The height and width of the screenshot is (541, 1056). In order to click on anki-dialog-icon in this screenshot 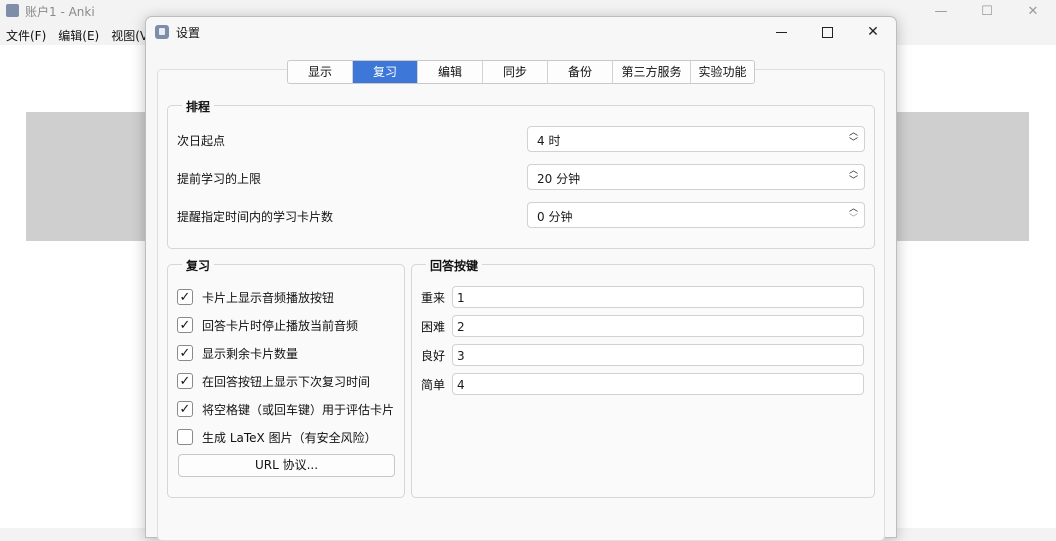, I will do `click(162, 32)`.